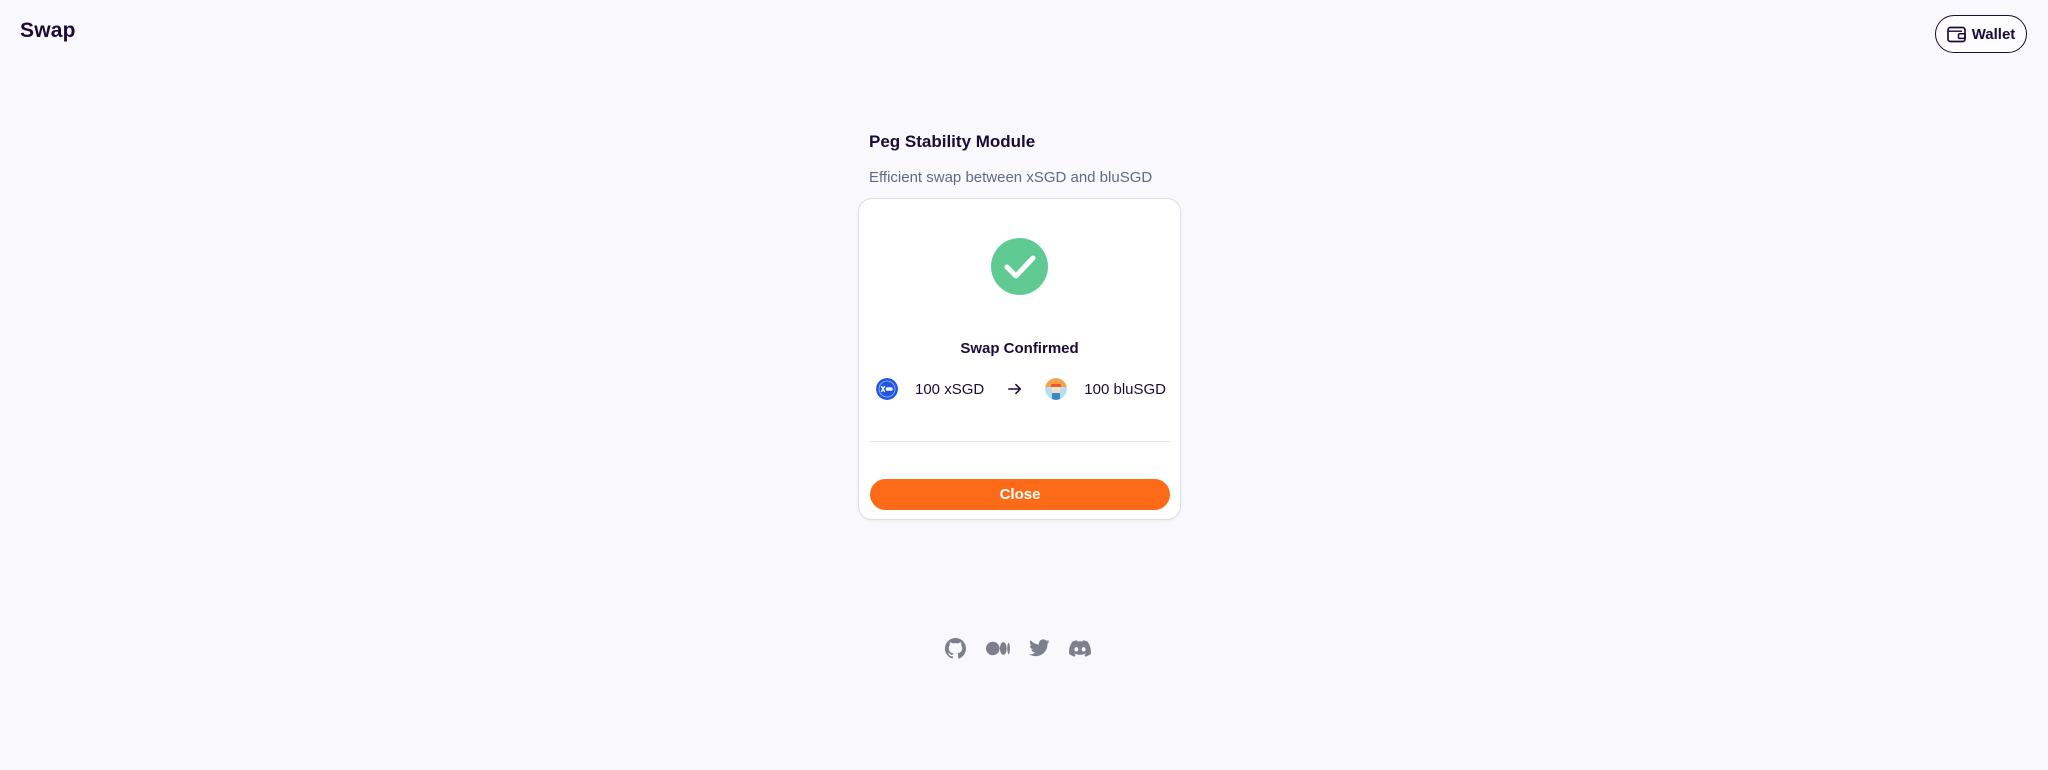 The width and height of the screenshot is (2048, 770). I want to click on swap-summary: 100 xSGD 100 bluSGD, so click(1021, 389).